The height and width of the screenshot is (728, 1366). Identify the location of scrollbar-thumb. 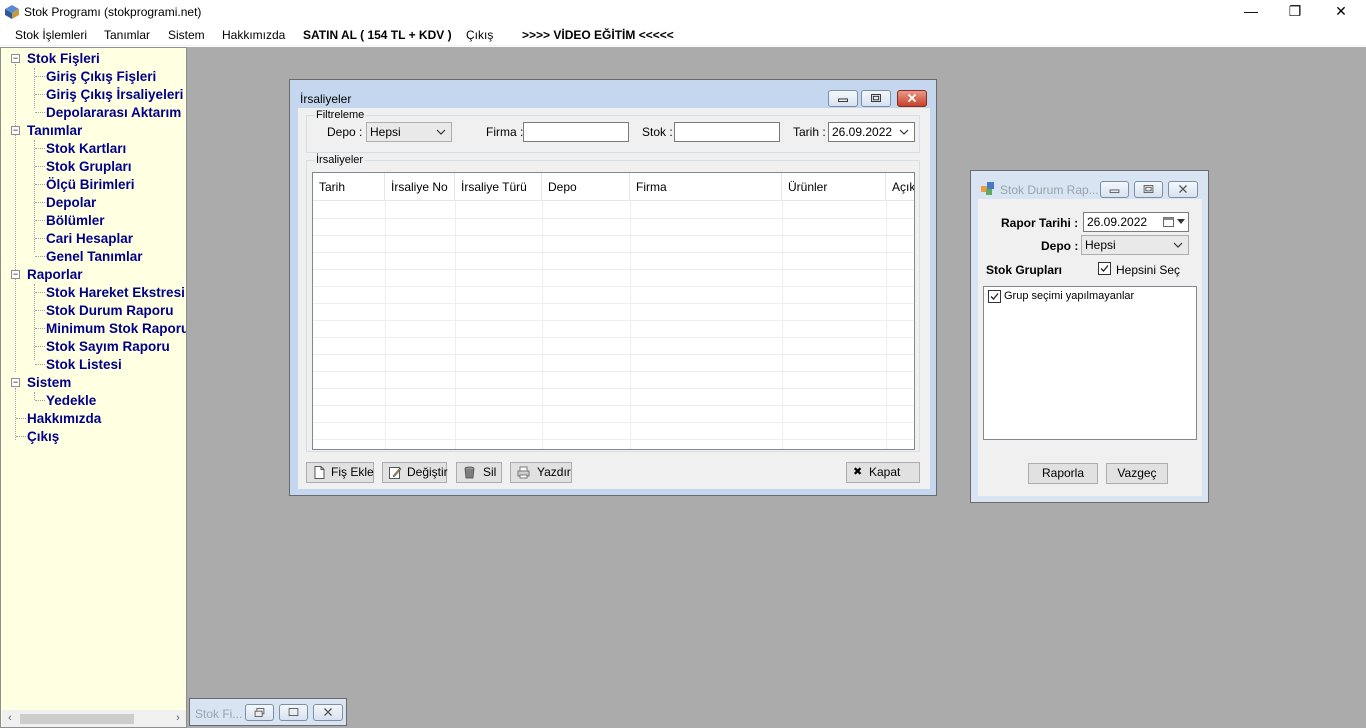
(77, 719).